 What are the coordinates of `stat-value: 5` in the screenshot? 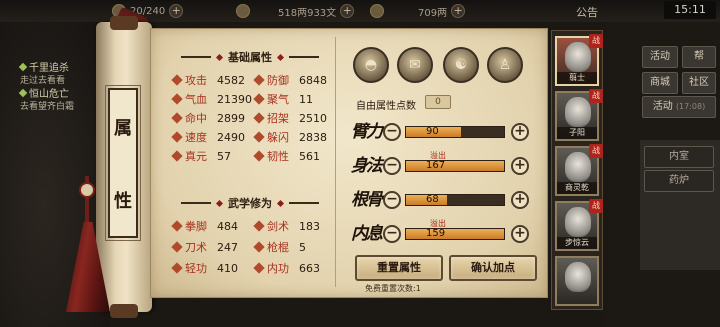 It's located at (302, 247).